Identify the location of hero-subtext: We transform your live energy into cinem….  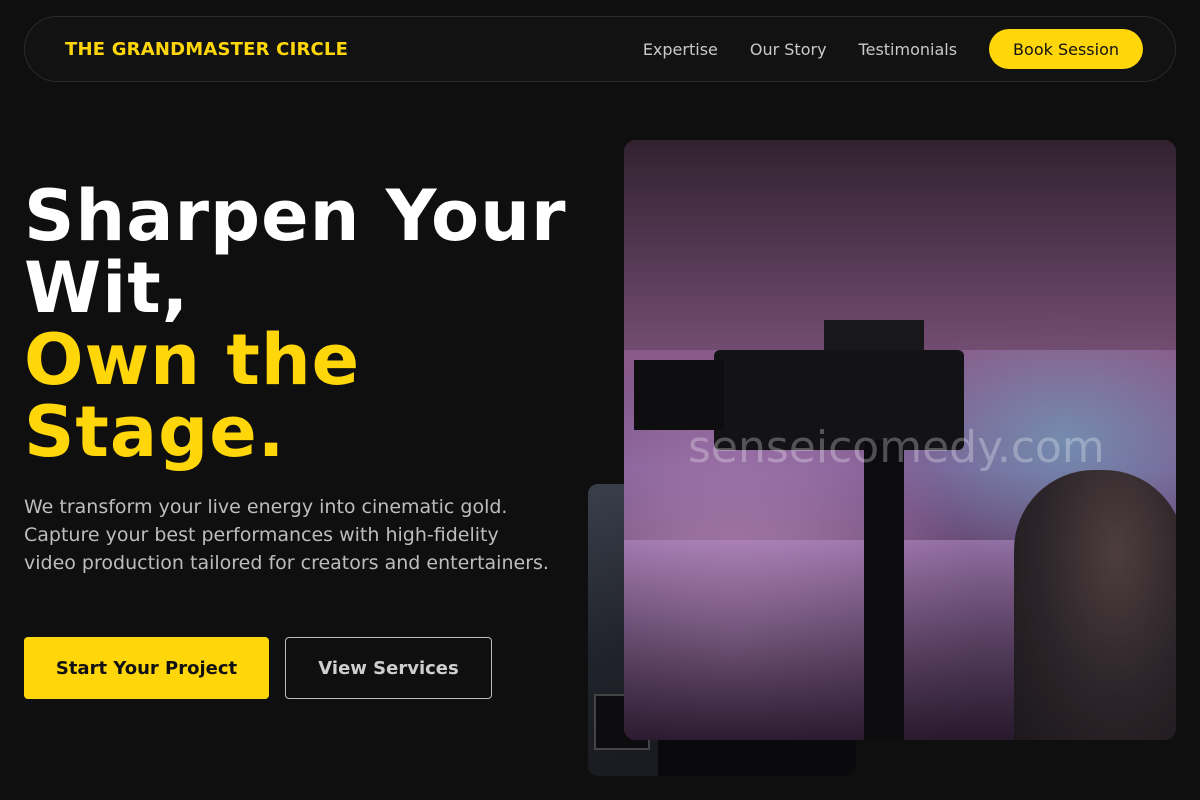
(286, 535).